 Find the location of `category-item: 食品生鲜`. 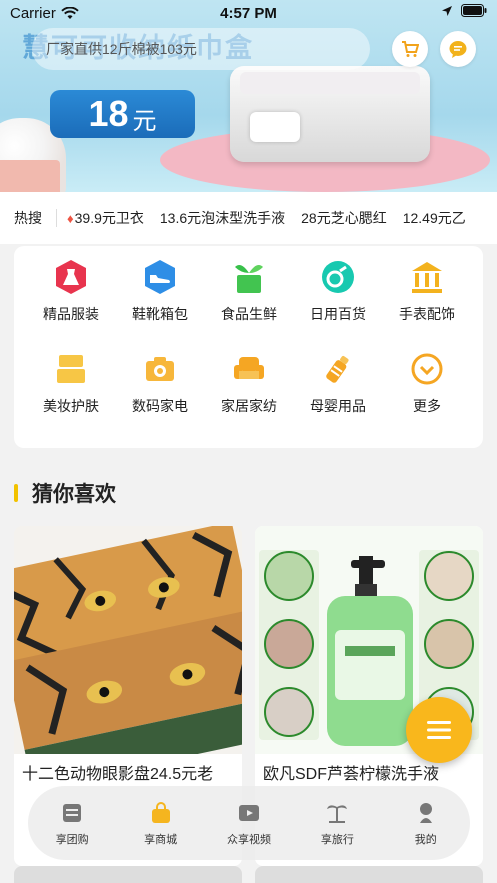

category-item: 食品生鲜 is located at coordinates (249, 291).